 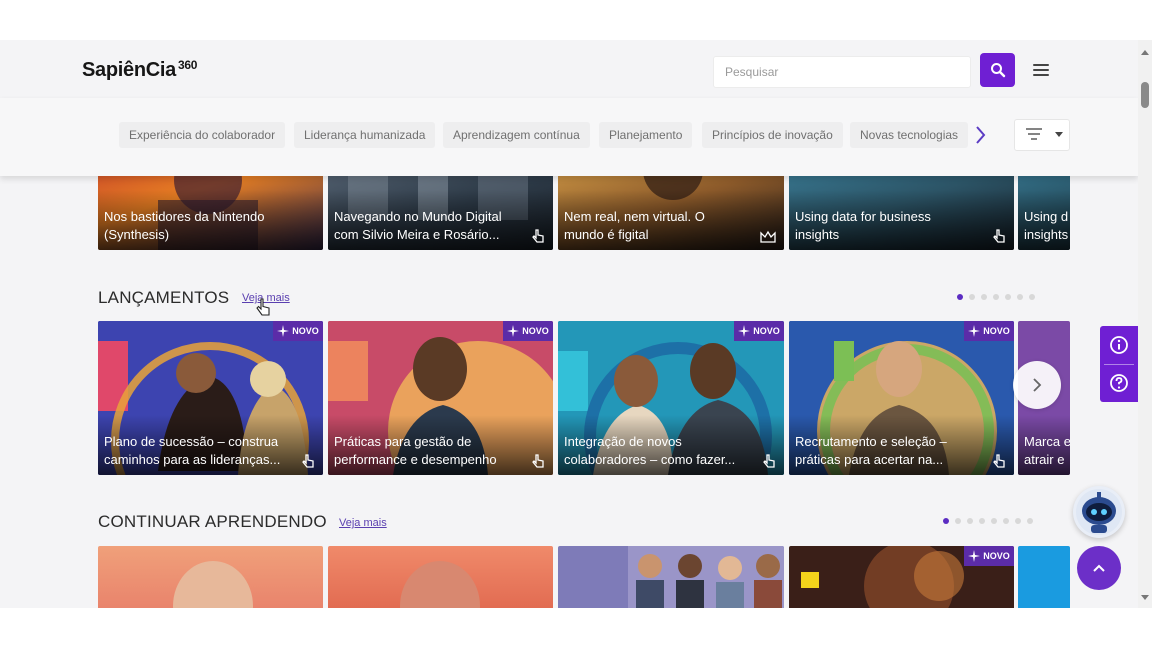 I want to click on site-header: SapiênCia 360, so click(x=569, y=69).